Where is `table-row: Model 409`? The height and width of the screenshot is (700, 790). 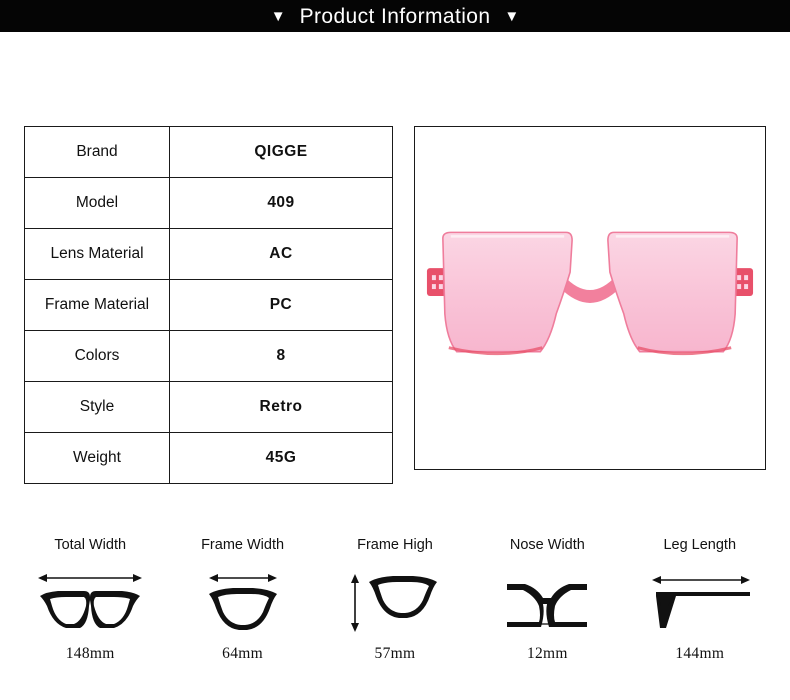 table-row: Model 409 is located at coordinates (208, 203).